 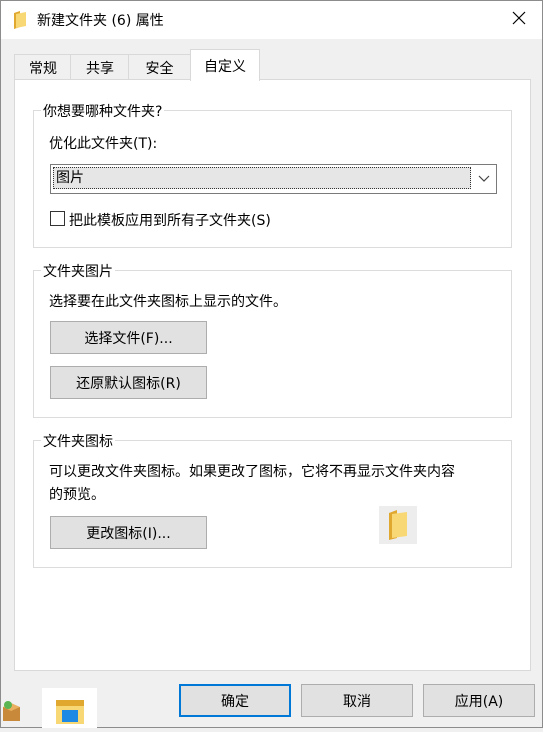 I want to click on tab-label: 自定义, so click(x=225, y=66).